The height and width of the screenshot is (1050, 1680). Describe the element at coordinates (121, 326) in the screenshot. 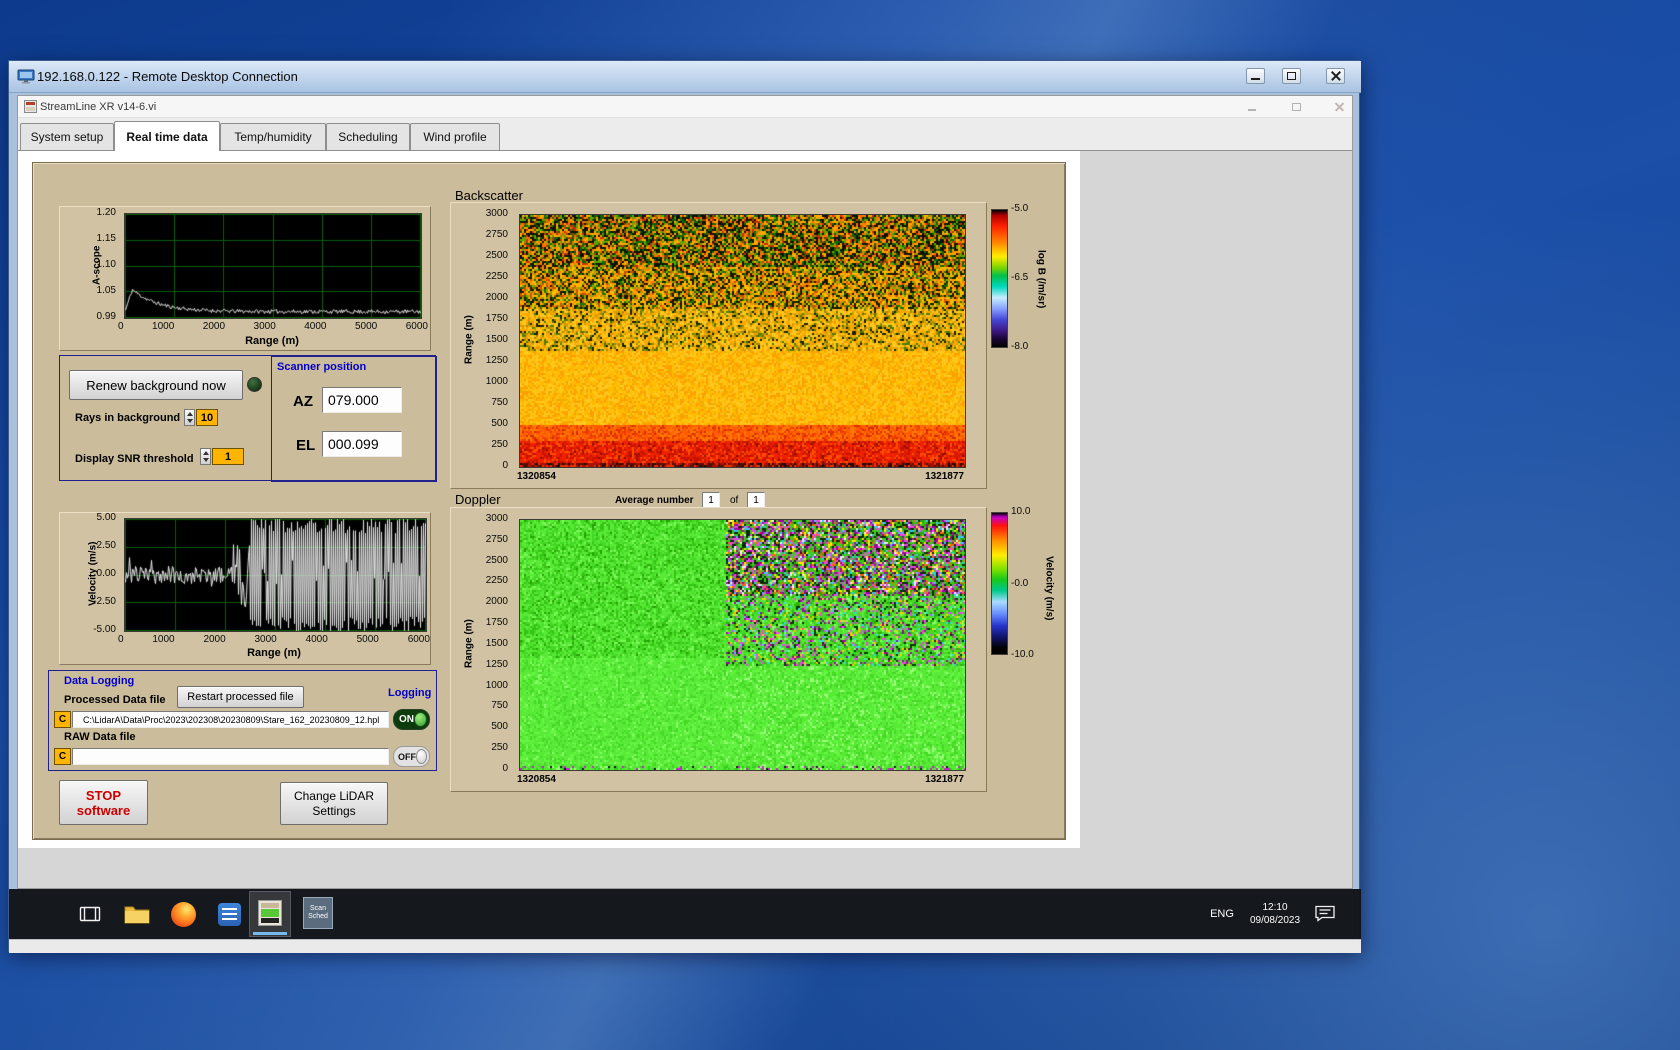

I see `tick-label: 0` at that location.